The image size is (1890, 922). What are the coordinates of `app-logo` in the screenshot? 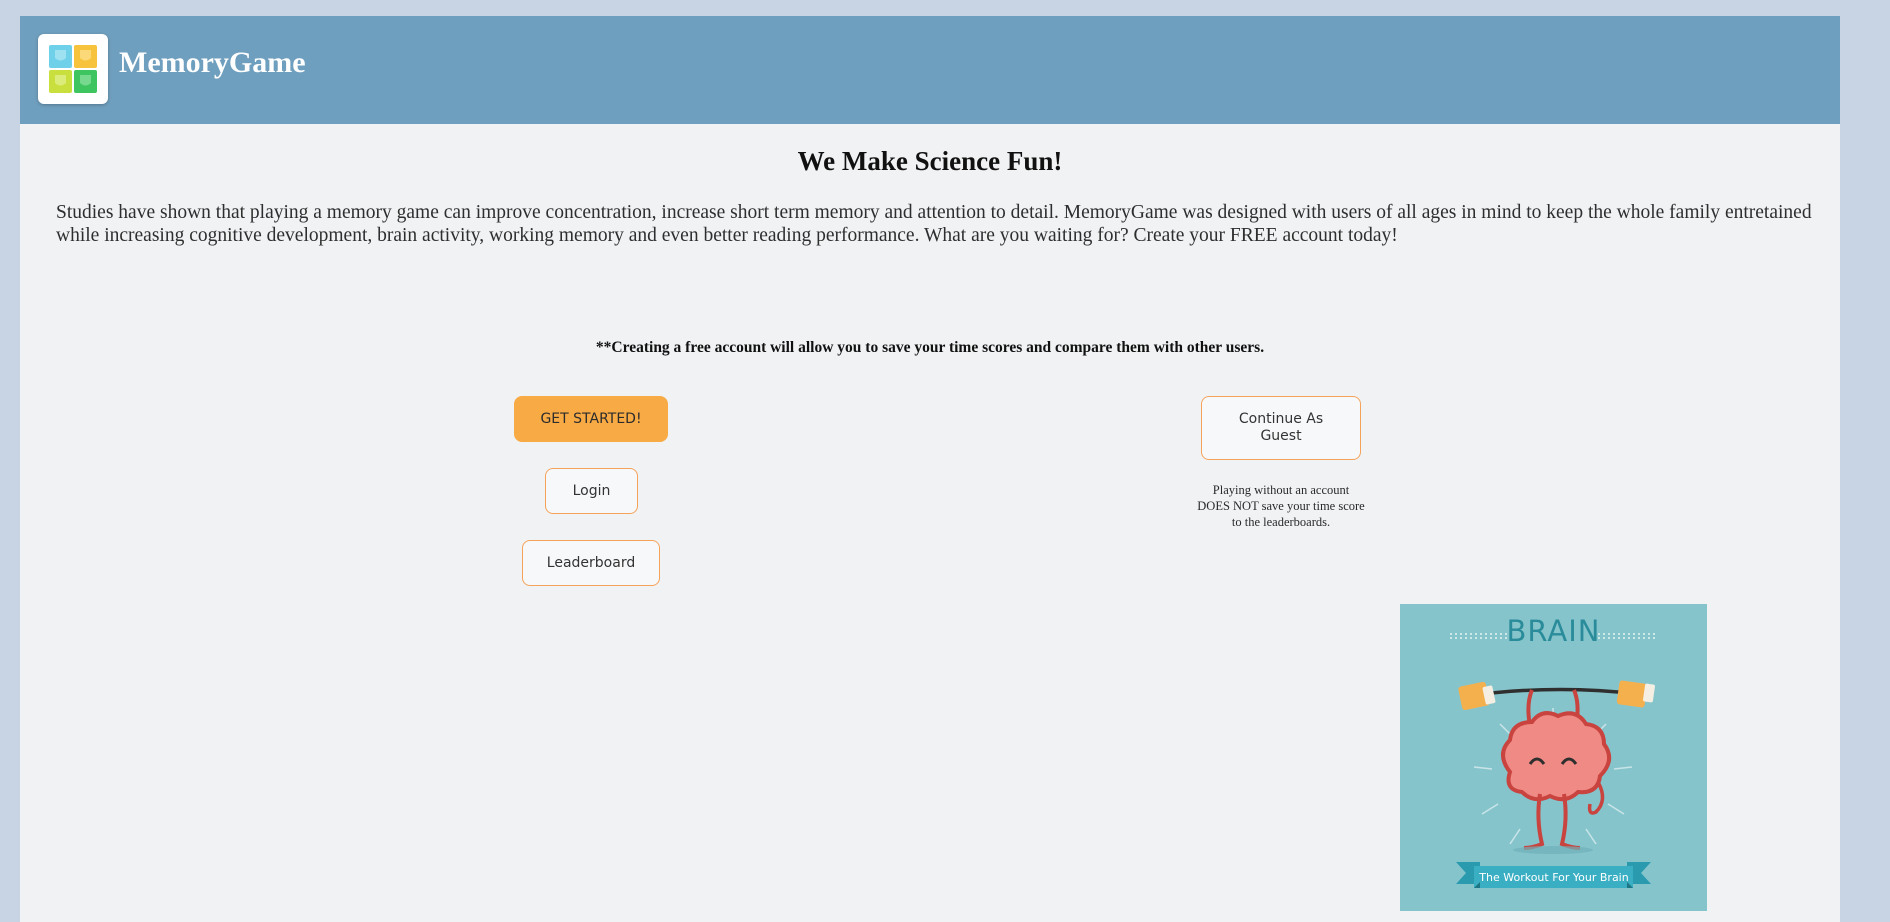 It's located at (73, 69).